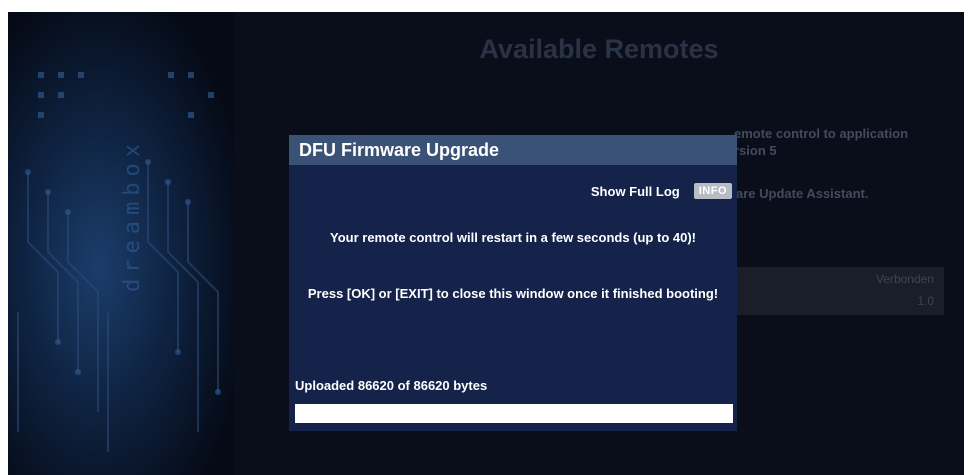  Describe the element at coordinates (599, 49) in the screenshot. I see `page-title: Available Remotes` at that location.